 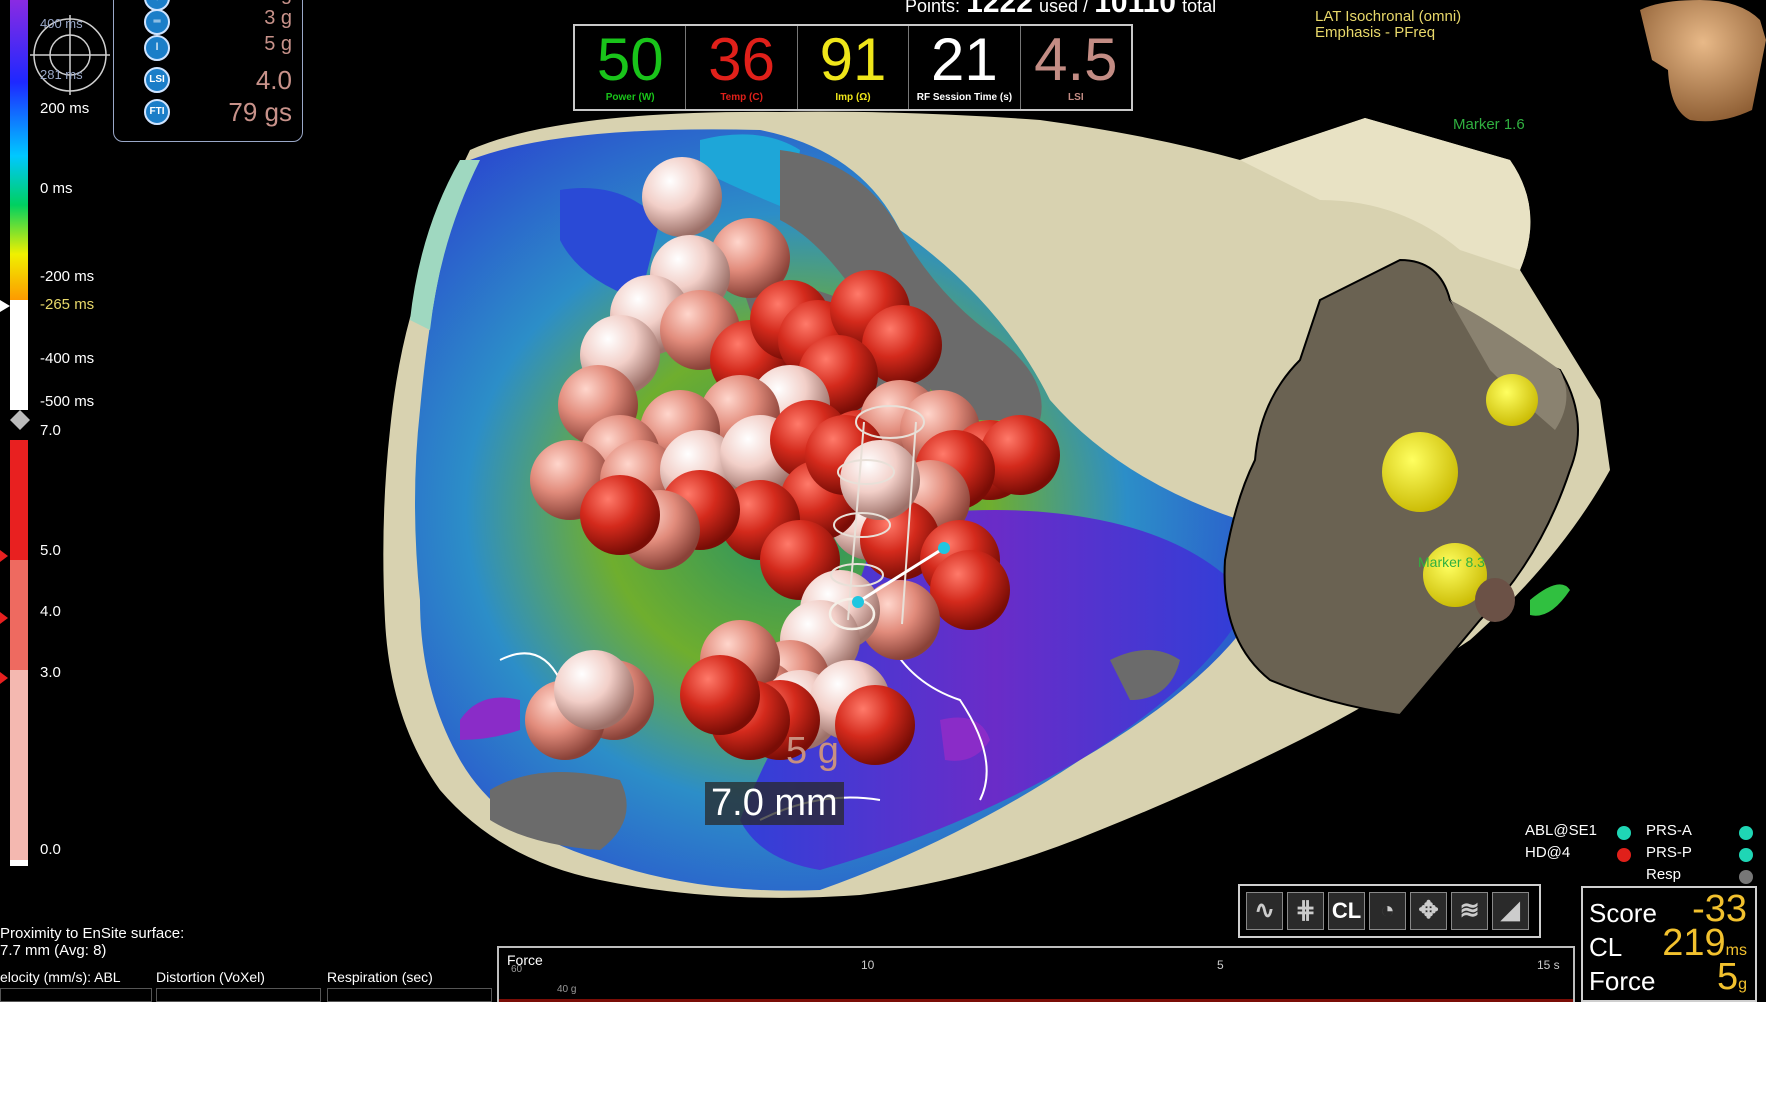 I want to click on lsi-scale-label: 7.0, so click(x=50, y=430).